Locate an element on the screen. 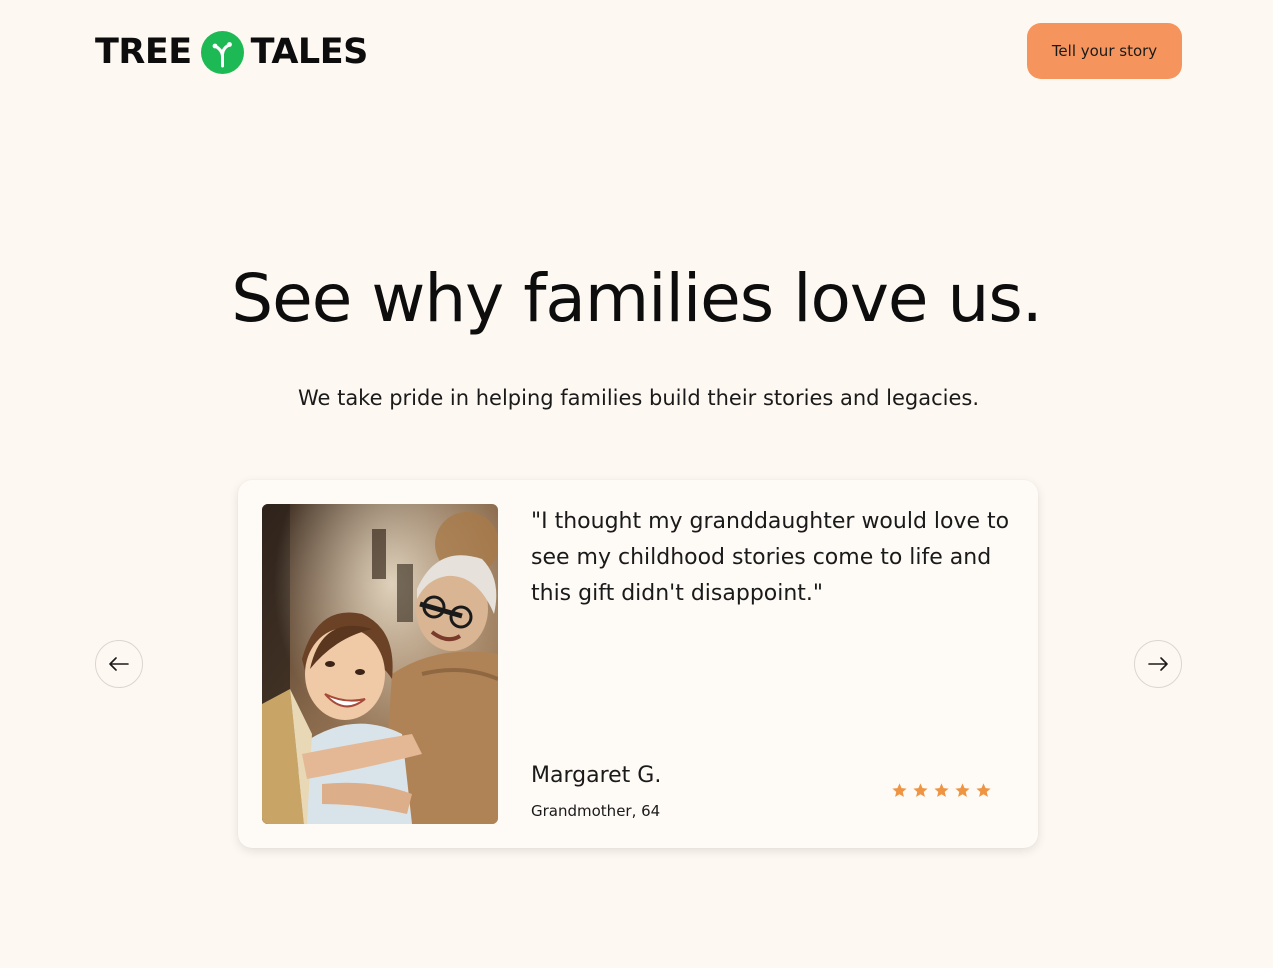 This screenshot has height=968, width=1273. arrow-right-icon is located at coordinates (1158, 664).